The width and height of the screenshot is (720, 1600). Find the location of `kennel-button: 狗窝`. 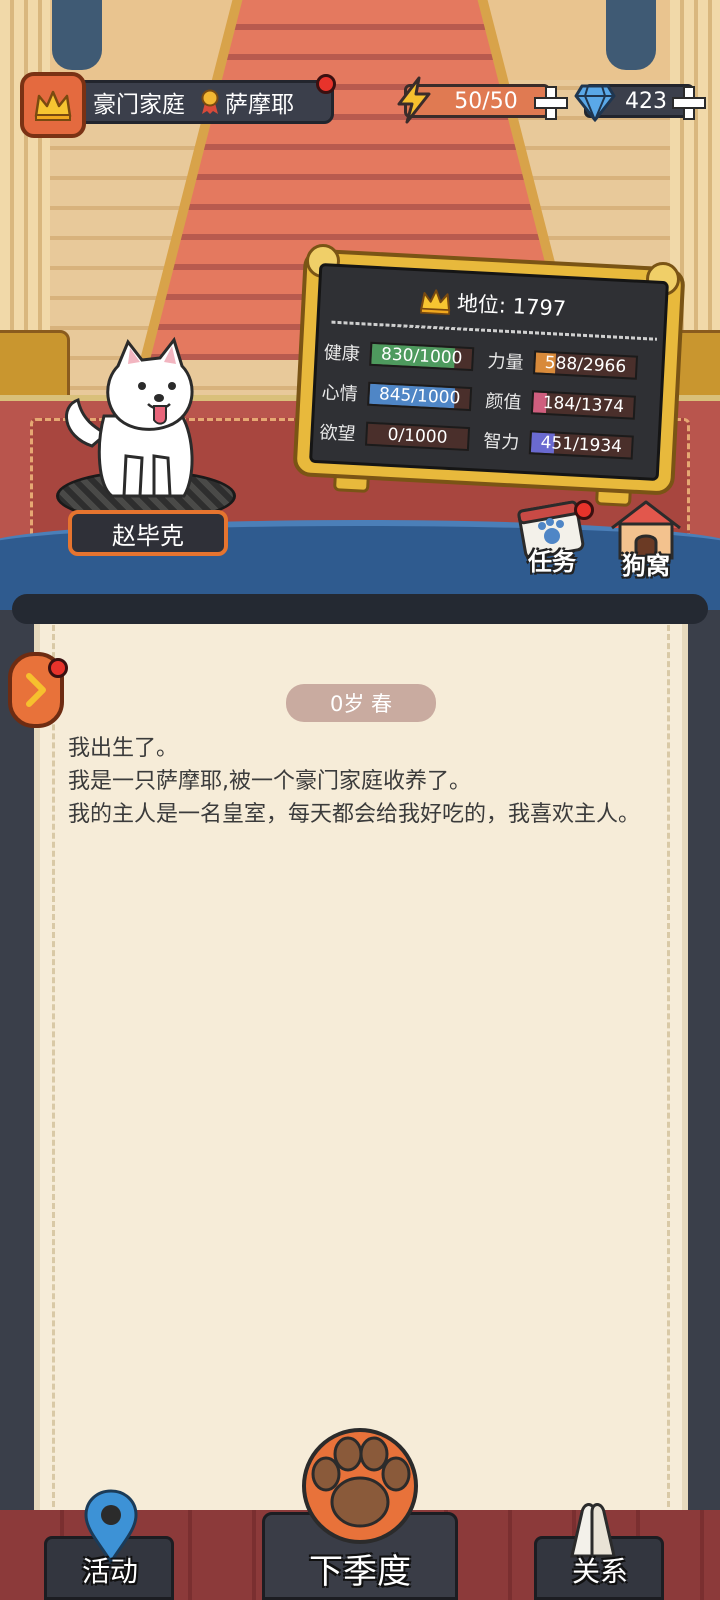

kennel-button: 狗窝 is located at coordinates (646, 540).